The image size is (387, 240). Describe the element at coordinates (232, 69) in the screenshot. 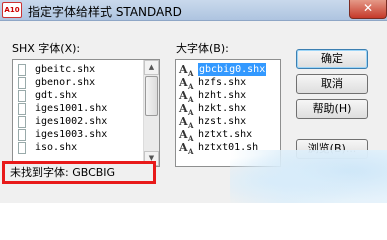

I see `list-item-label: gbcbig0.shx` at that location.